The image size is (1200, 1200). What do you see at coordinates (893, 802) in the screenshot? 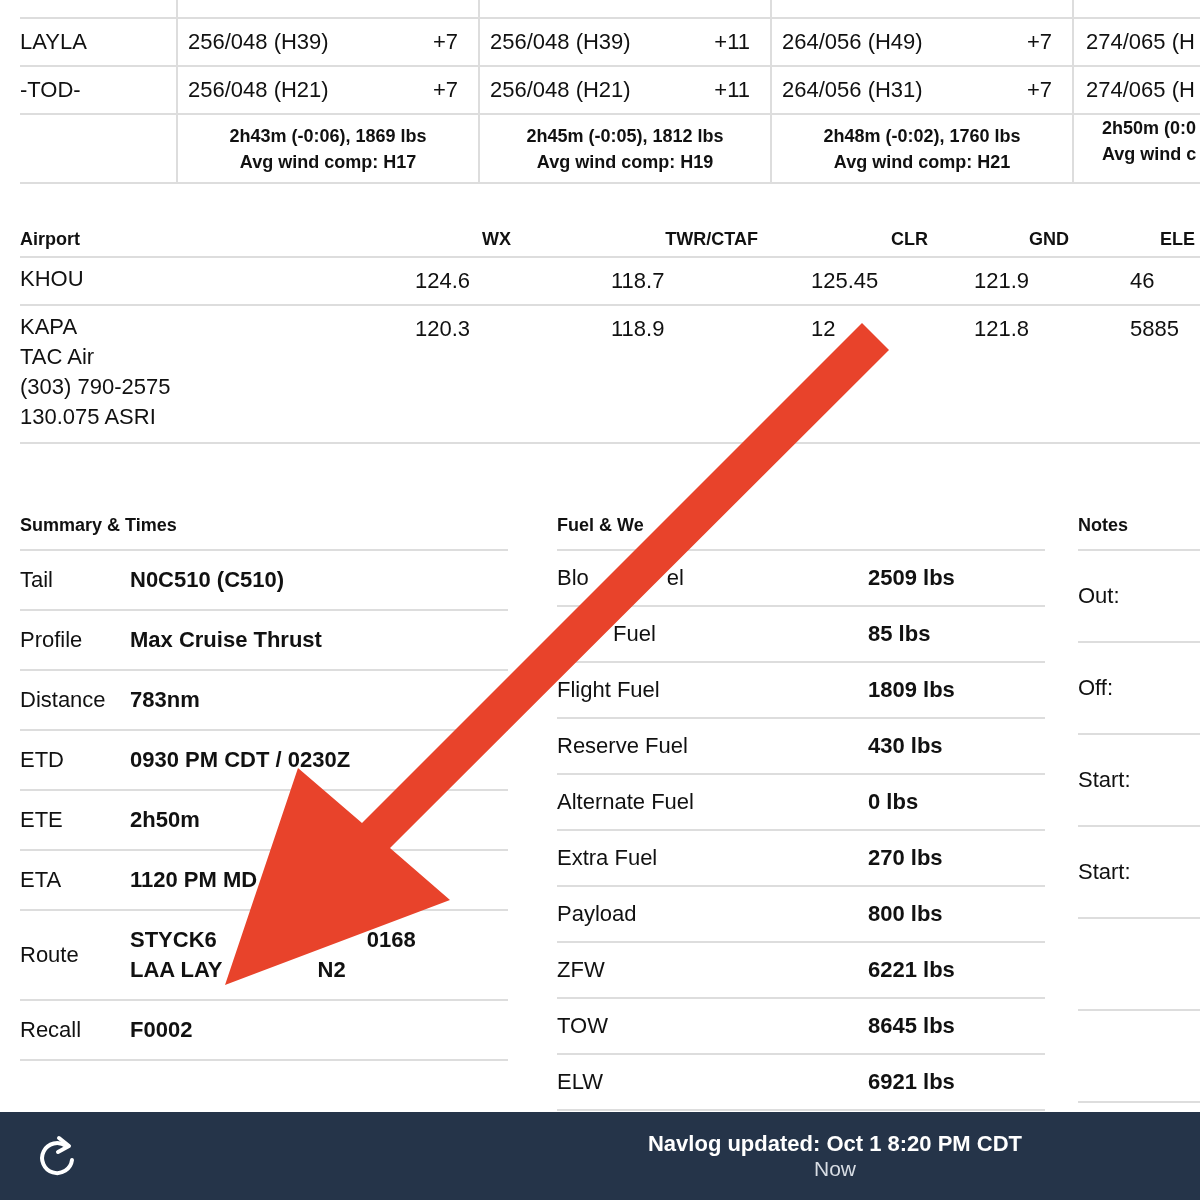
I see `fuel-value: 0 lbs` at bounding box center [893, 802].